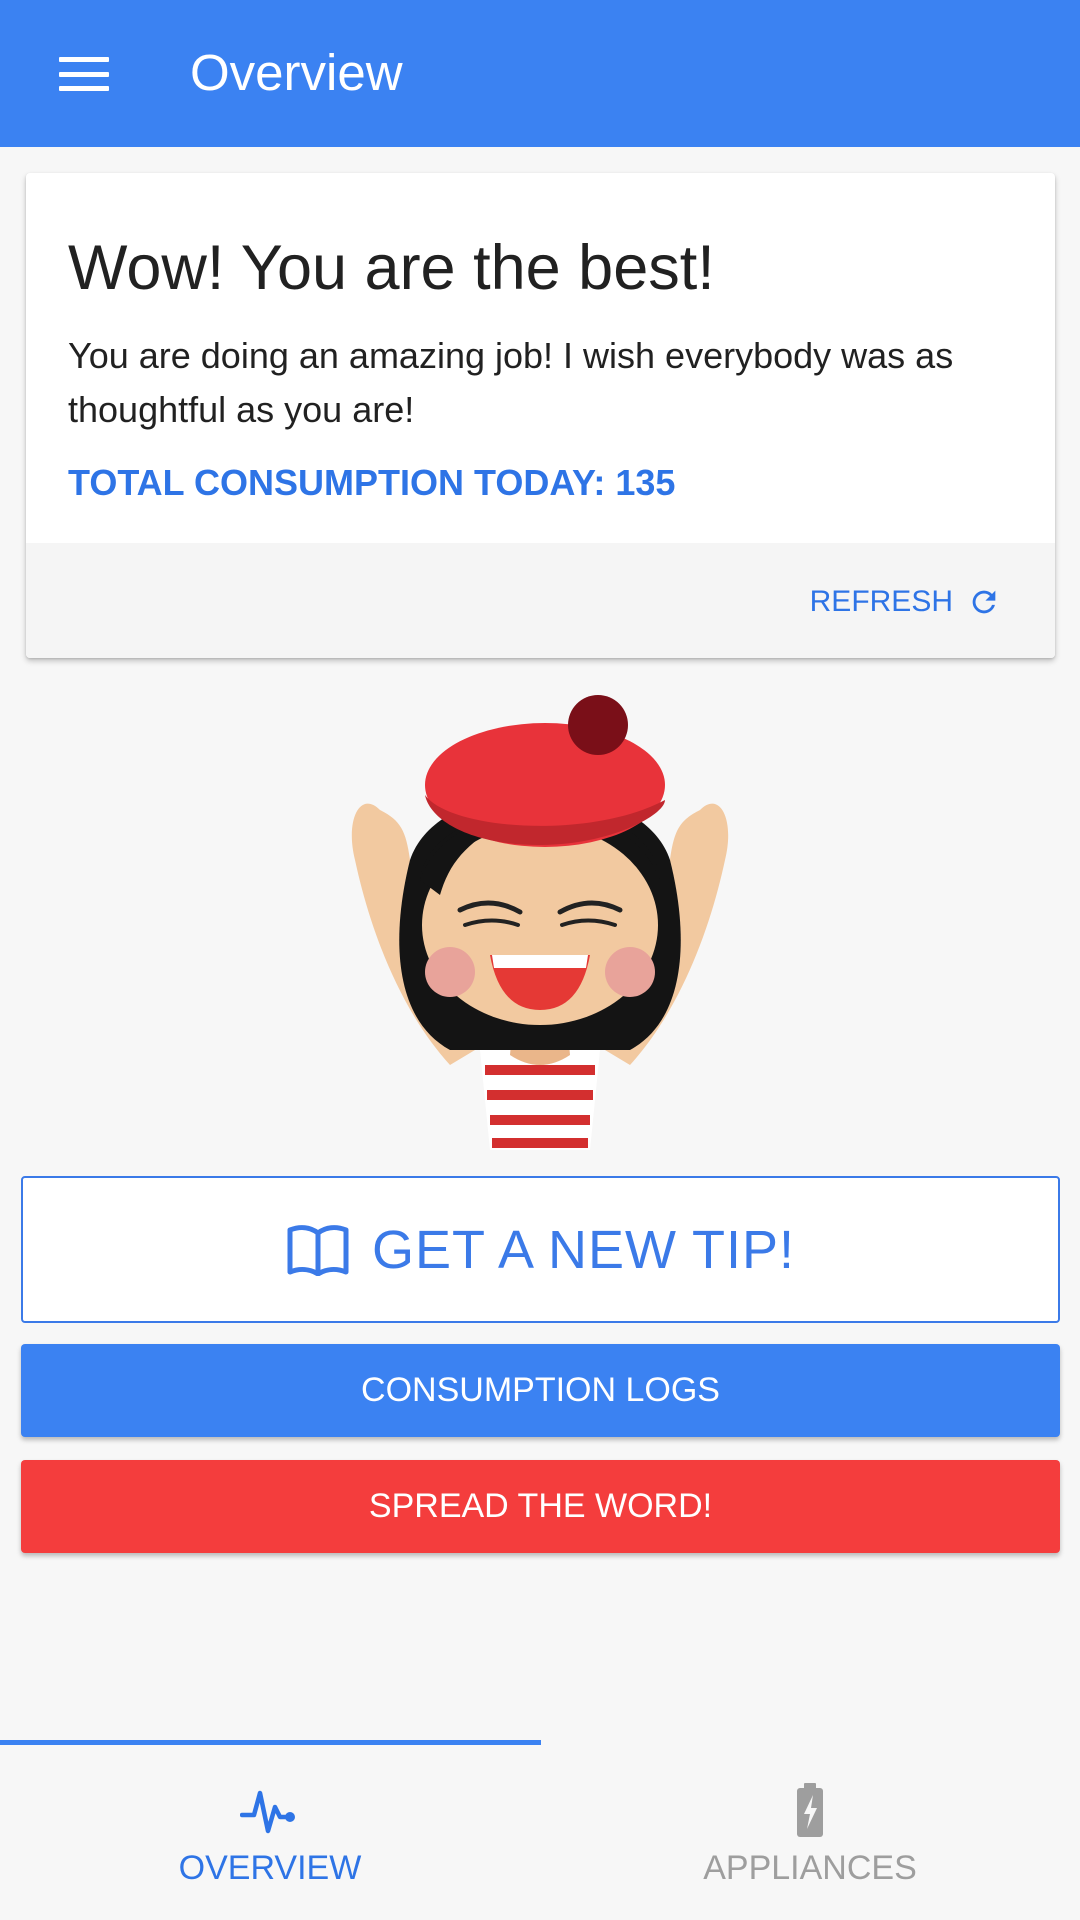 The height and width of the screenshot is (1920, 1080). Describe the element at coordinates (540, 1506) in the screenshot. I see `spread-the-word-button: SPREAD THE WORD!` at that location.